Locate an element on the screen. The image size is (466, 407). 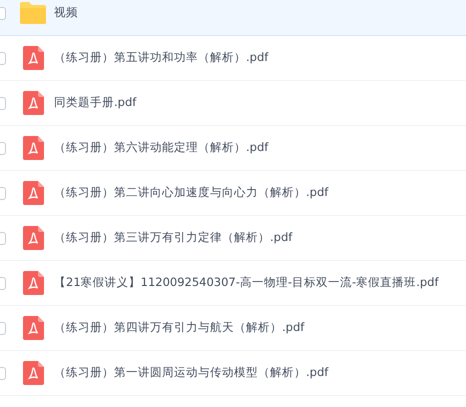
file-name: 视频 is located at coordinates (66, 13).